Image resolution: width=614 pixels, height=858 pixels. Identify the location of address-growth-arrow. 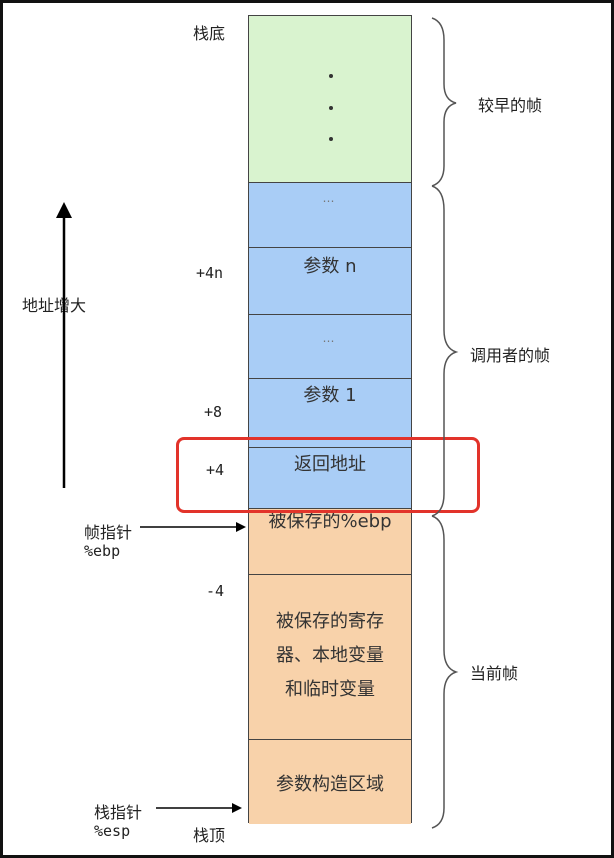
(64, 345).